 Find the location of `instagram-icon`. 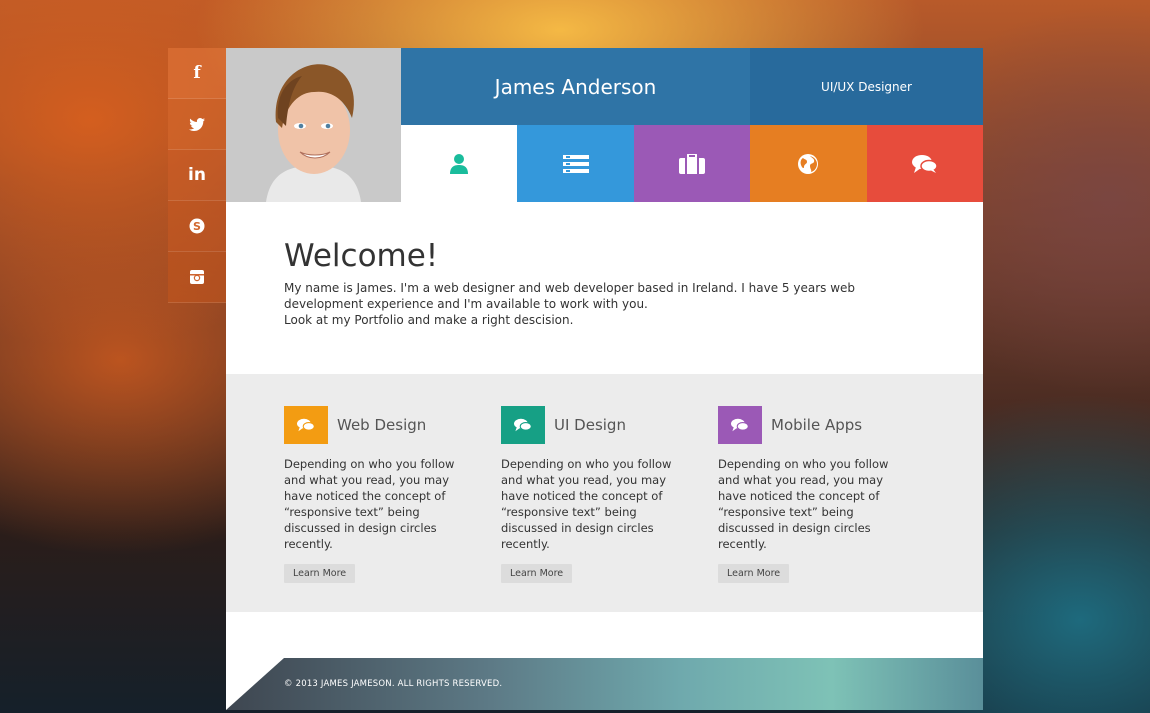

instagram-icon is located at coordinates (197, 277).